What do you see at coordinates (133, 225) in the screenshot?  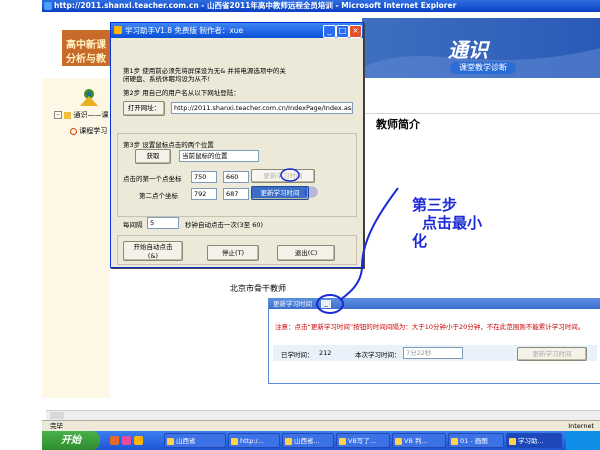 I see `interval-label: 每间隔` at bounding box center [133, 225].